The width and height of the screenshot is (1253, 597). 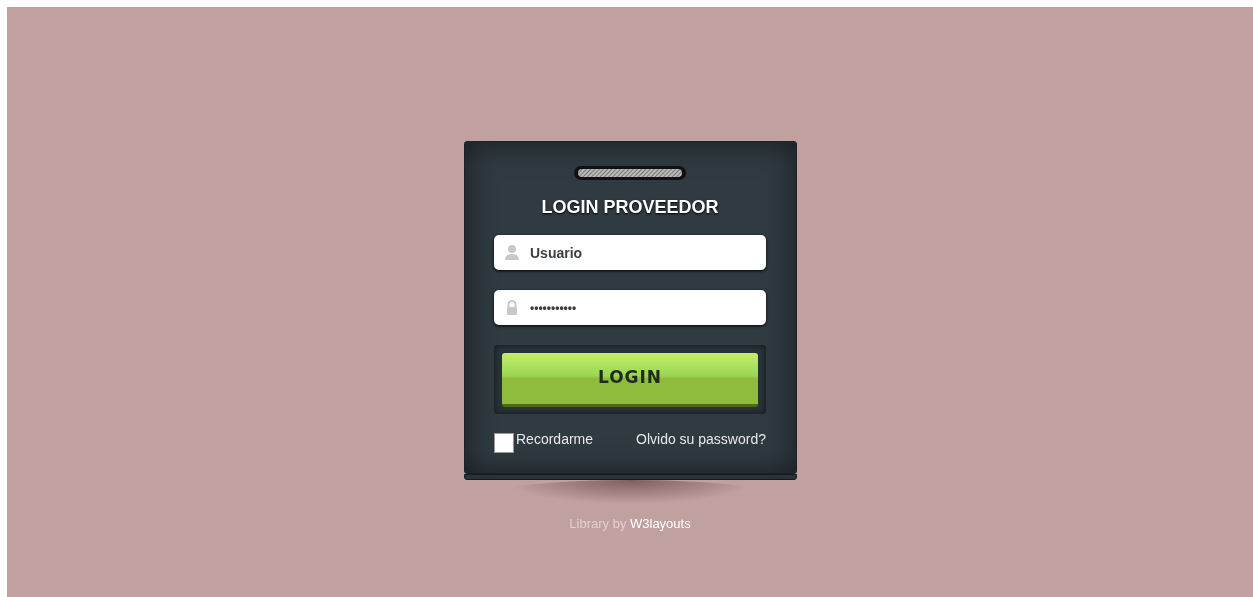 What do you see at coordinates (512, 307) in the screenshot?
I see `lock-icon` at bounding box center [512, 307].